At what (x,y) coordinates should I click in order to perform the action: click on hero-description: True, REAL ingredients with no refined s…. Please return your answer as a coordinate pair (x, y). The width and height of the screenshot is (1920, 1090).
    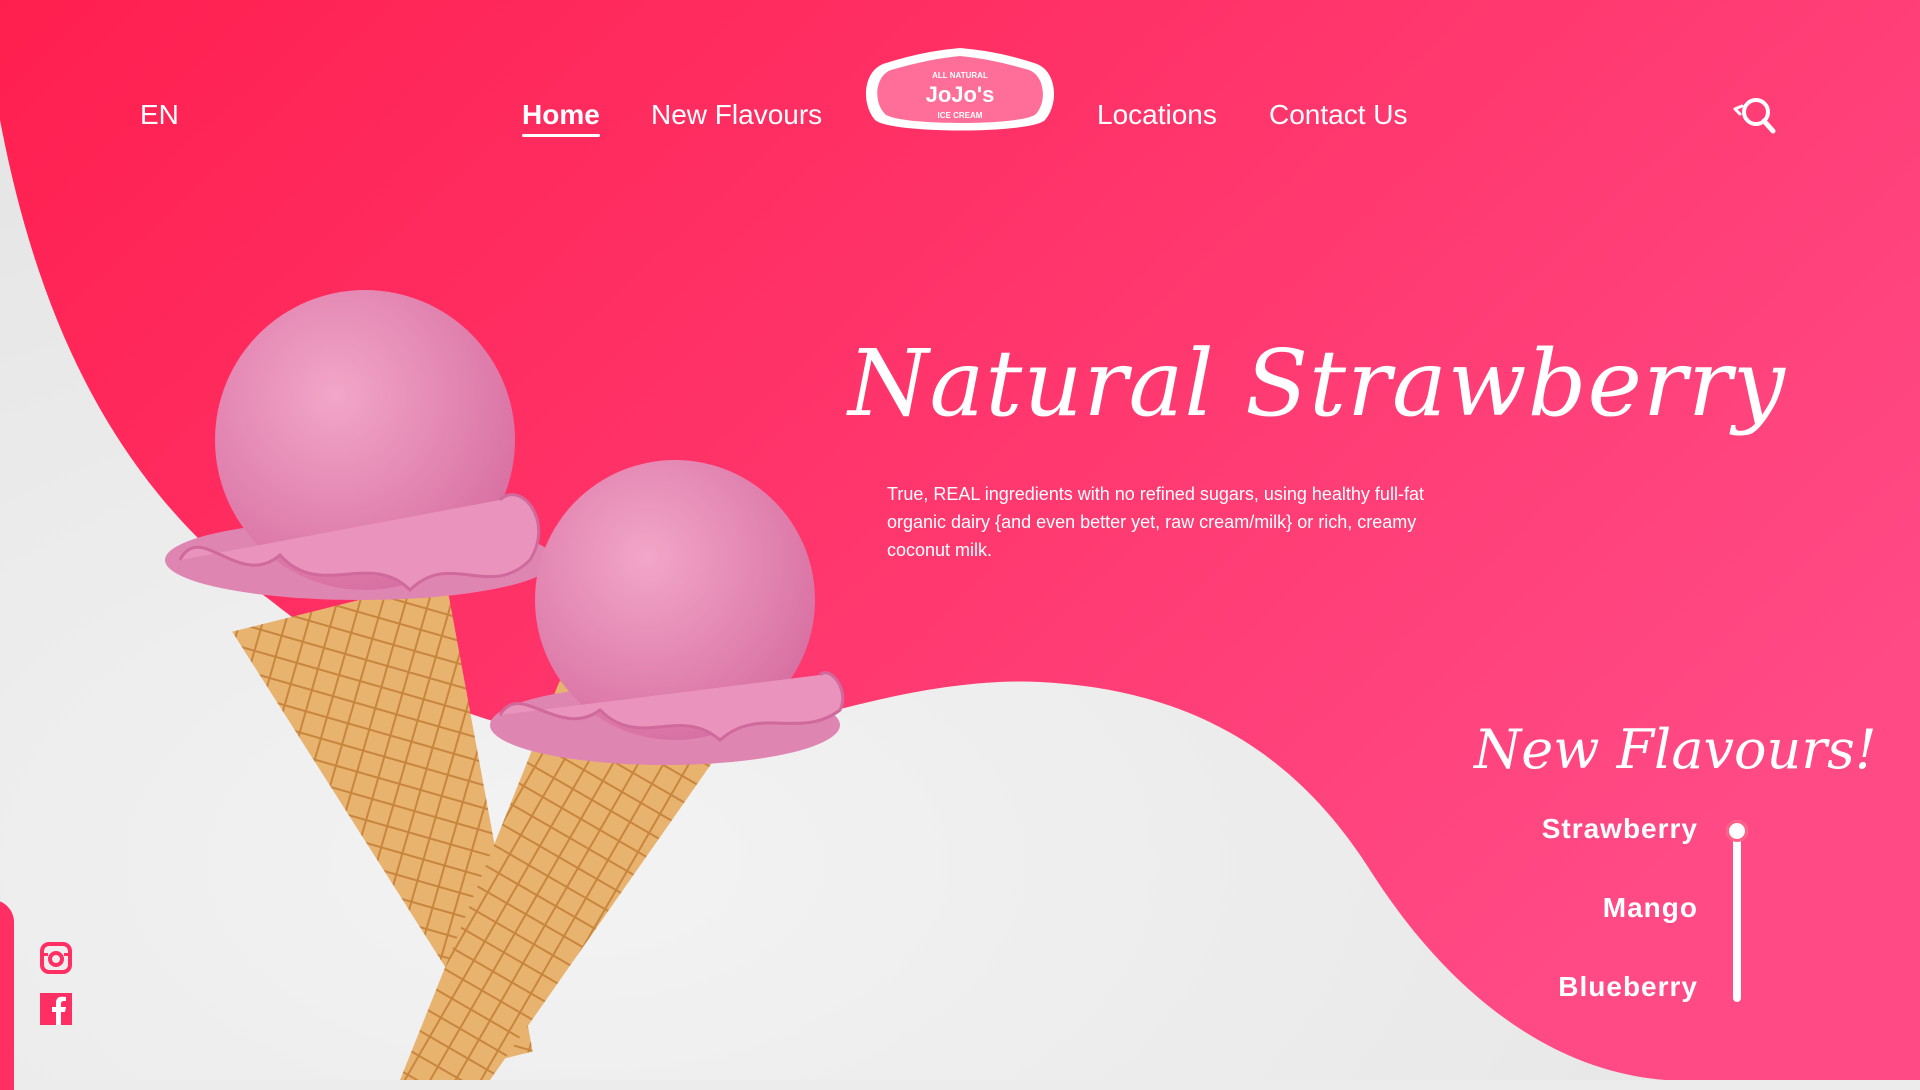
    Looking at the image, I should click on (1155, 522).